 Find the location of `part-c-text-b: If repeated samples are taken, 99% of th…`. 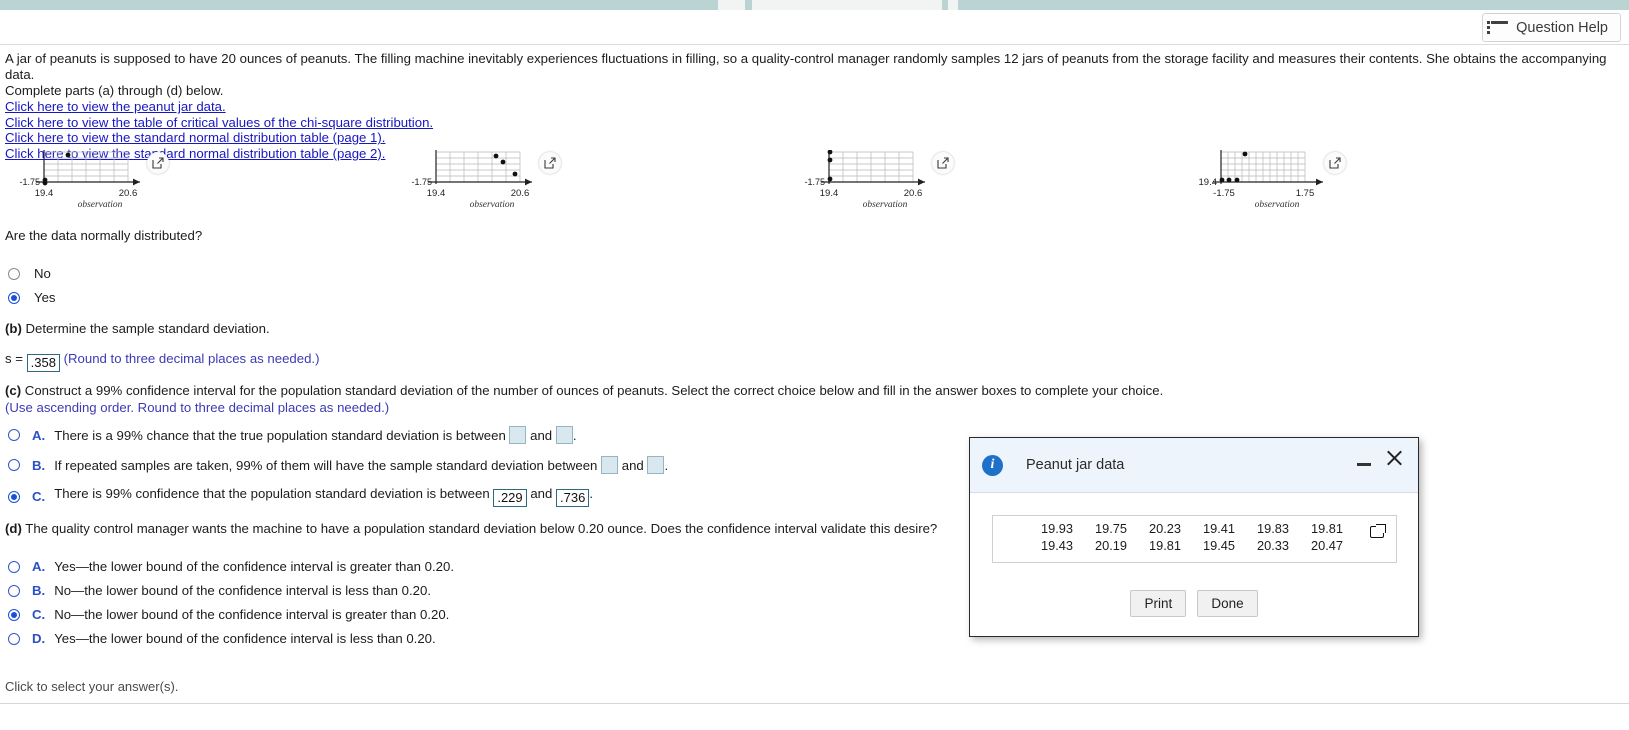

part-c-text-b: If repeated samples are taken, 99% of th… is located at coordinates (326, 465).